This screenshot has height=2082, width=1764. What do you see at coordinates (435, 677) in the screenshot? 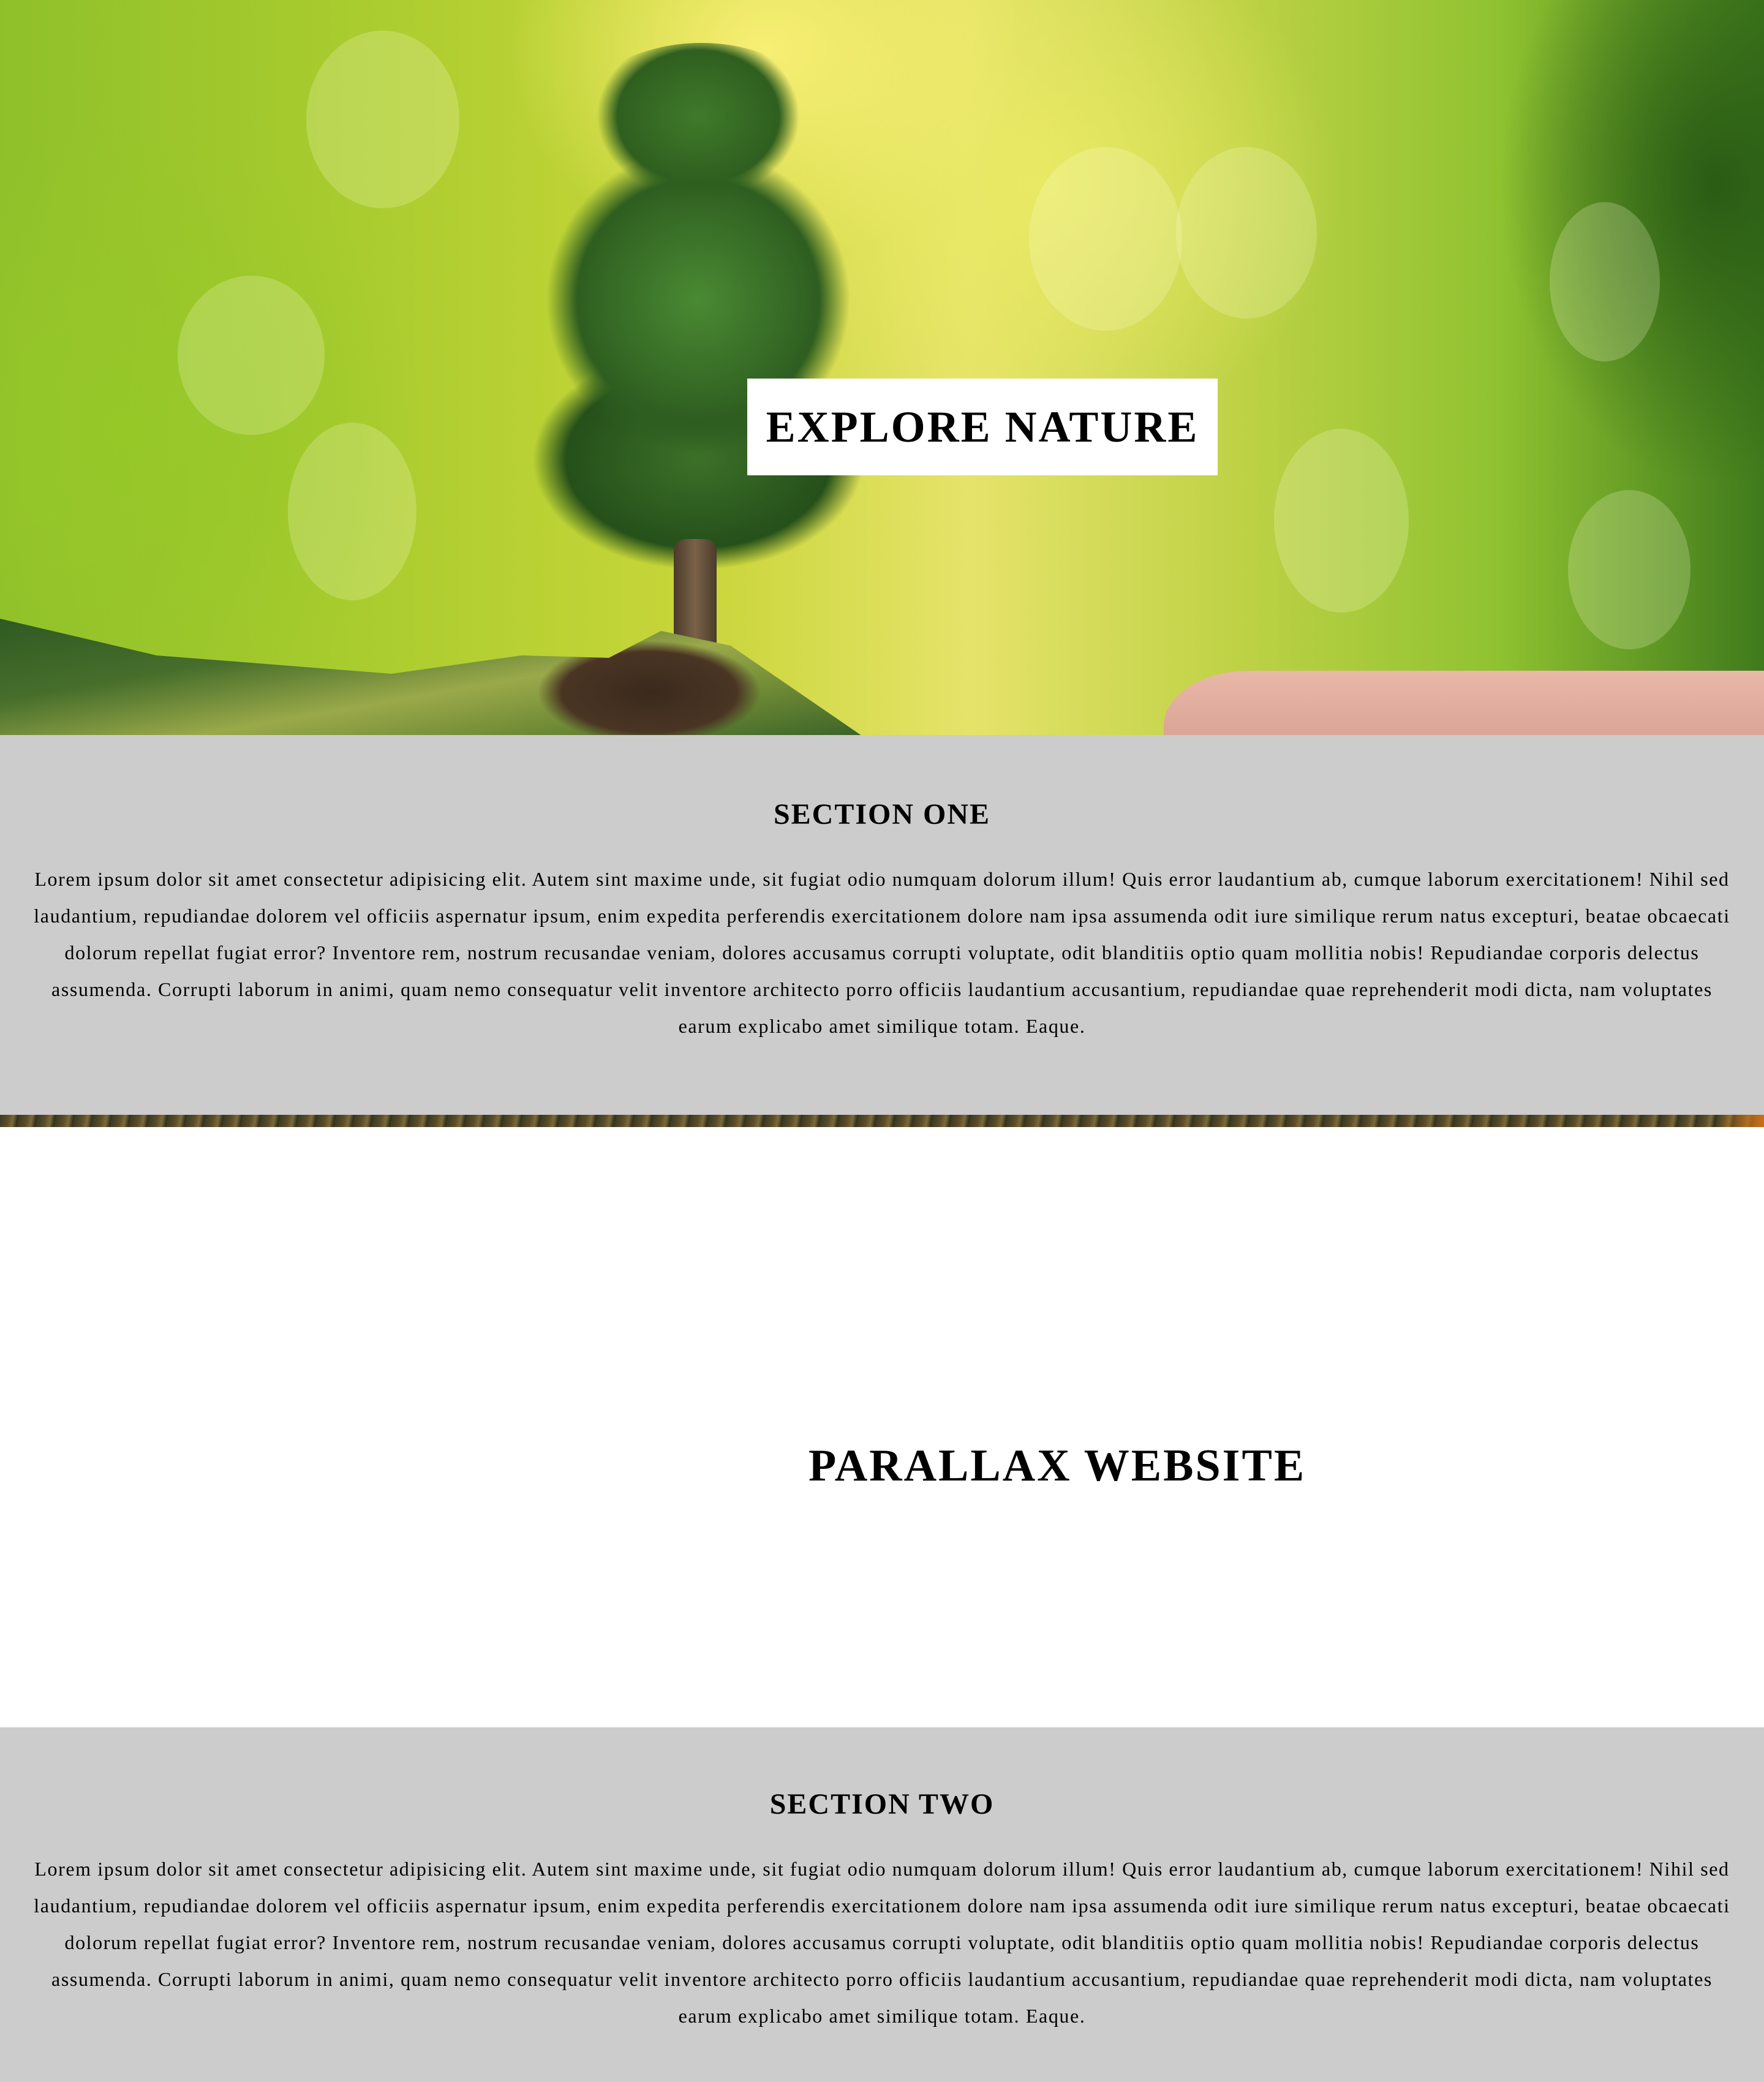
I see `soil-and-fern-image` at bounding box center [435, 677].